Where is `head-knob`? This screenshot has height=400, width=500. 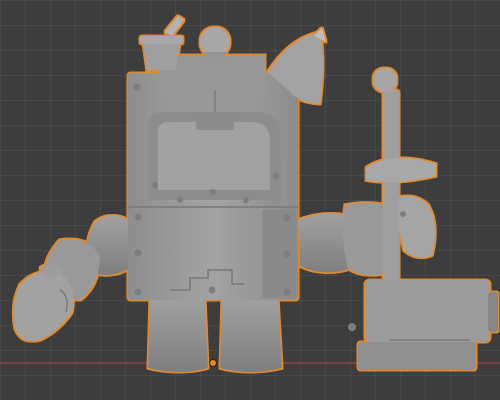 head-knob is located at coordinates (215, 43).